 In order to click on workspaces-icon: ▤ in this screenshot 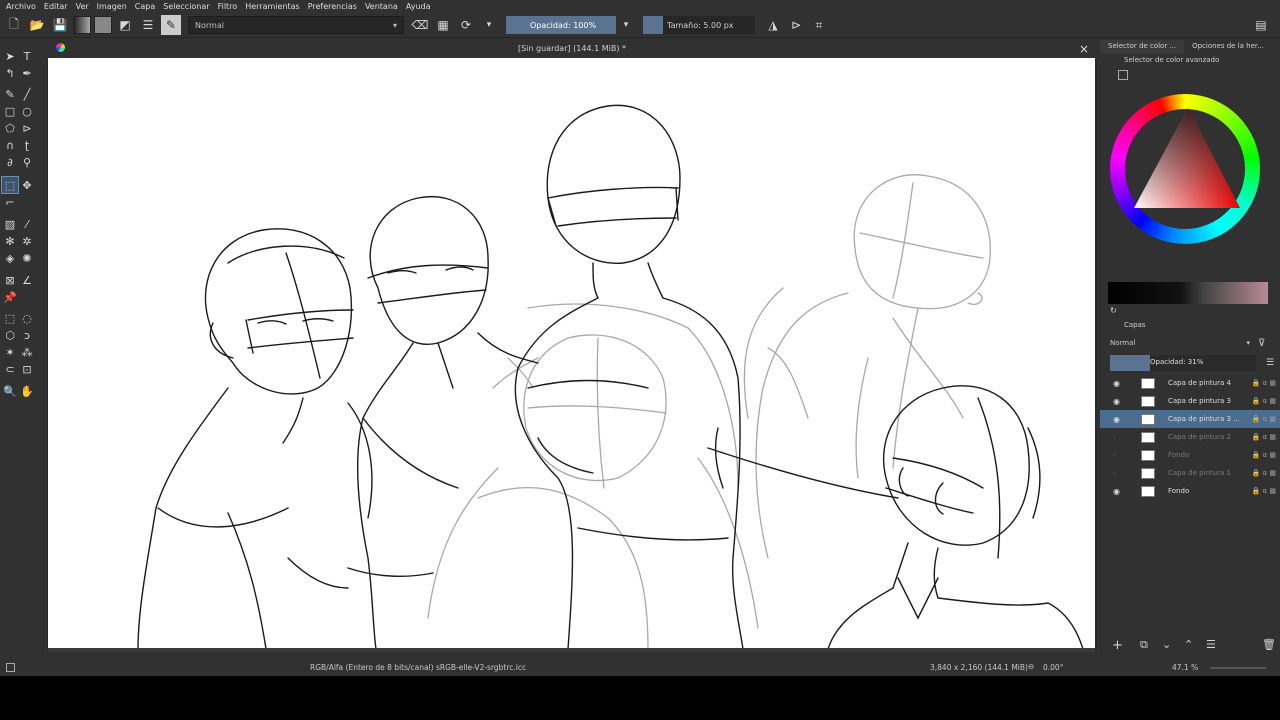, I will do `click(1261, 25)`.